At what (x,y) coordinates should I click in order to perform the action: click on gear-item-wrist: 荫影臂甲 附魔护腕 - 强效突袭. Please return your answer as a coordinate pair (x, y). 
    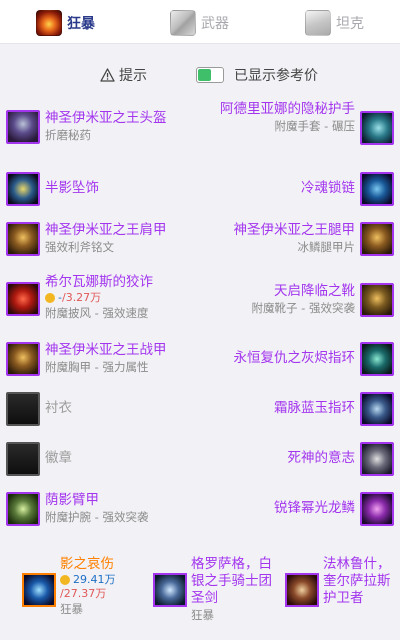
    Looking at the image, I should click on (101, 512).